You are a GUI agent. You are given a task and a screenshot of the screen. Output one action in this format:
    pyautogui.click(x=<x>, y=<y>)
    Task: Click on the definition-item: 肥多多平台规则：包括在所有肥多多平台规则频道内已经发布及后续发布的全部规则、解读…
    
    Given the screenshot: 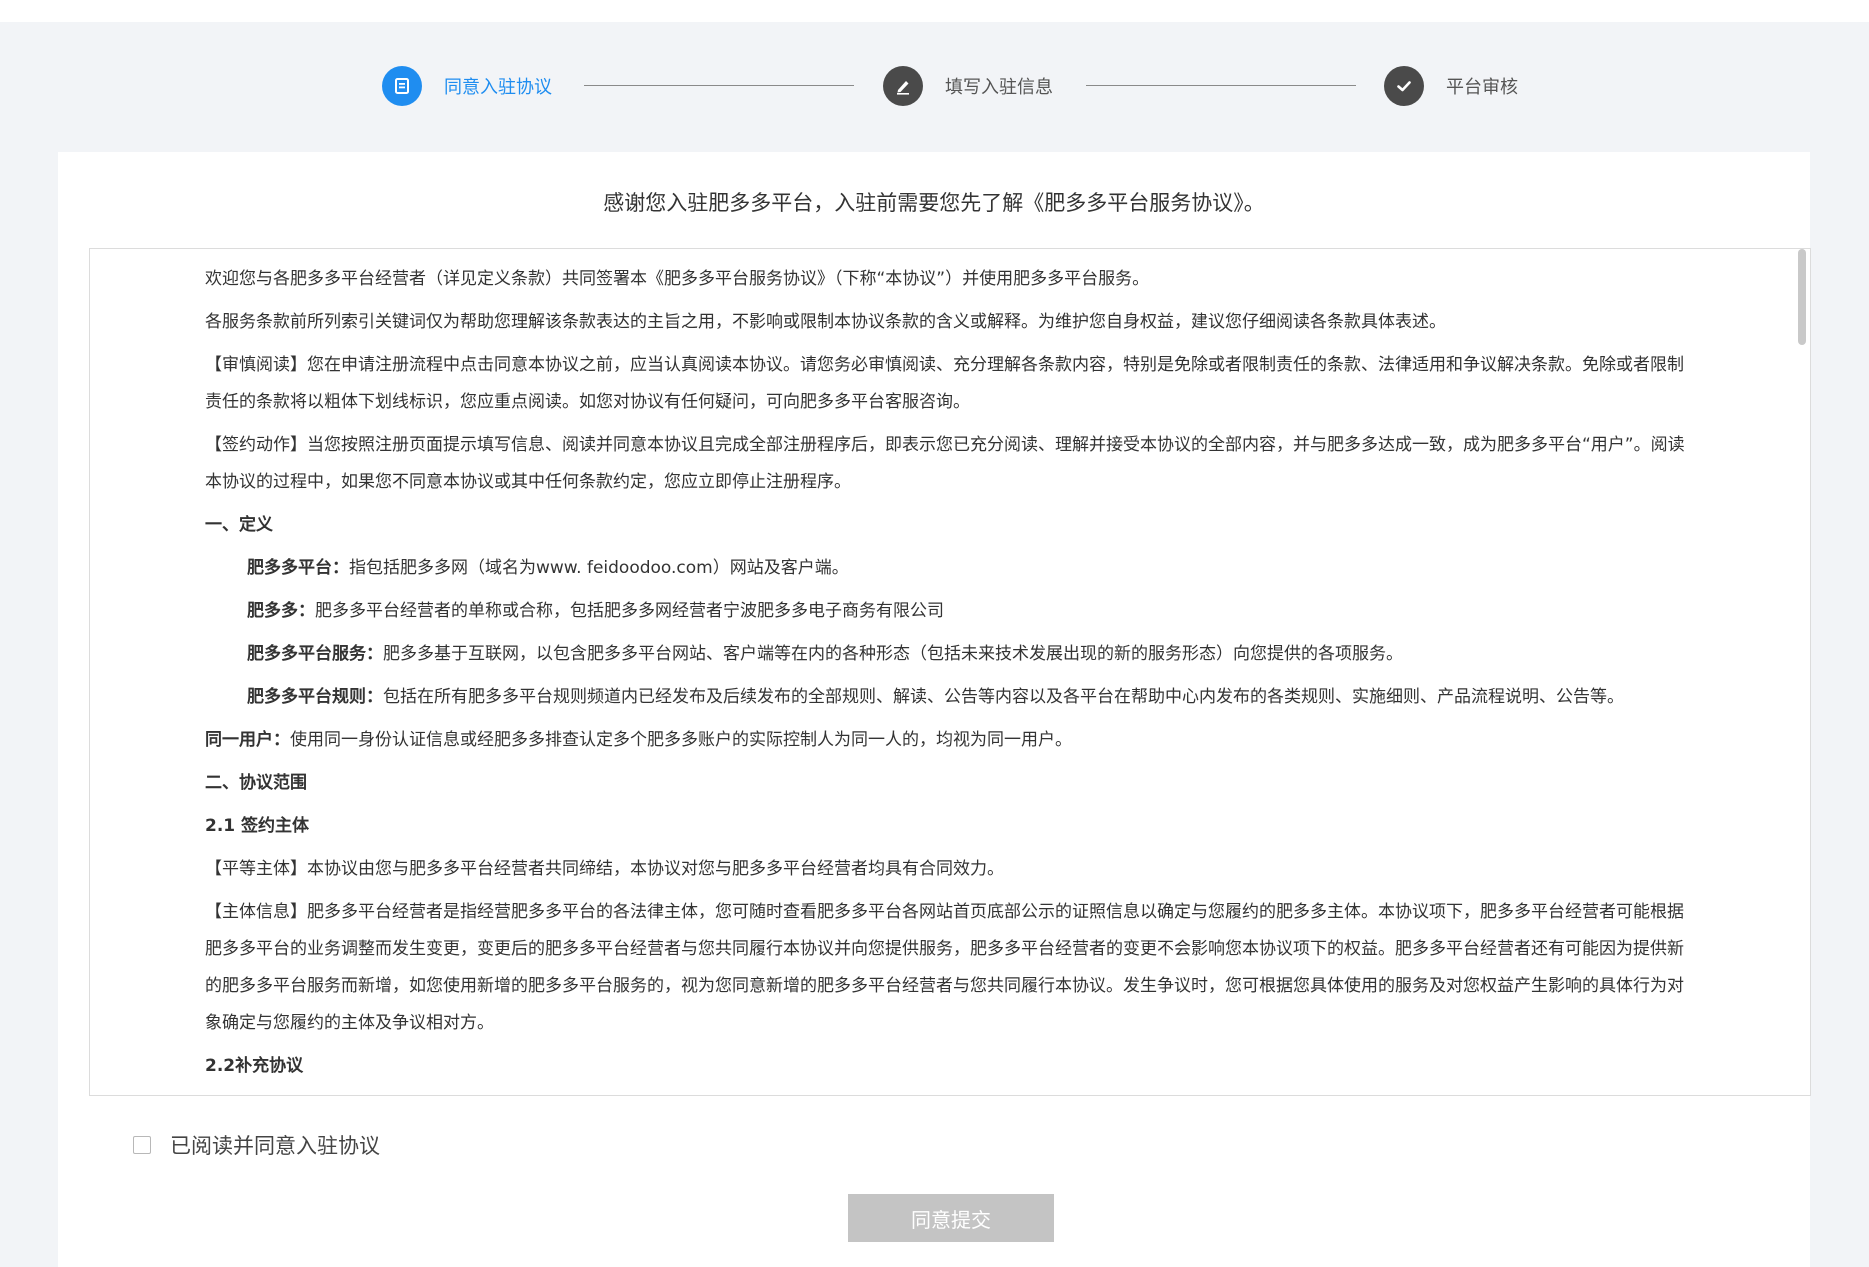 What is the action you would take?
    pyautogui.click(x=947, y=697)
    